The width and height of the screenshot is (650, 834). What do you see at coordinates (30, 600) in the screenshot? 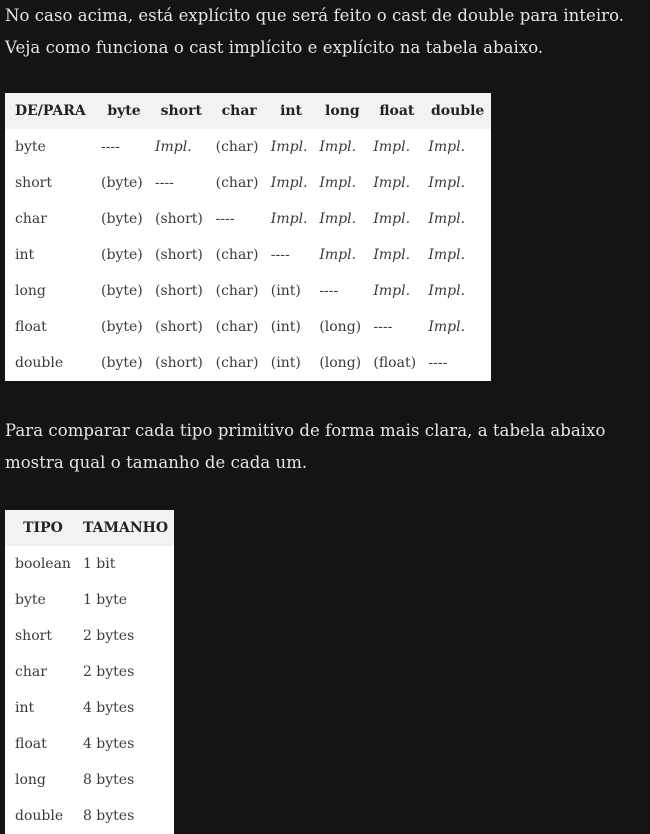
I see `size-cell-type: byte` at bounding box center [30, 600].